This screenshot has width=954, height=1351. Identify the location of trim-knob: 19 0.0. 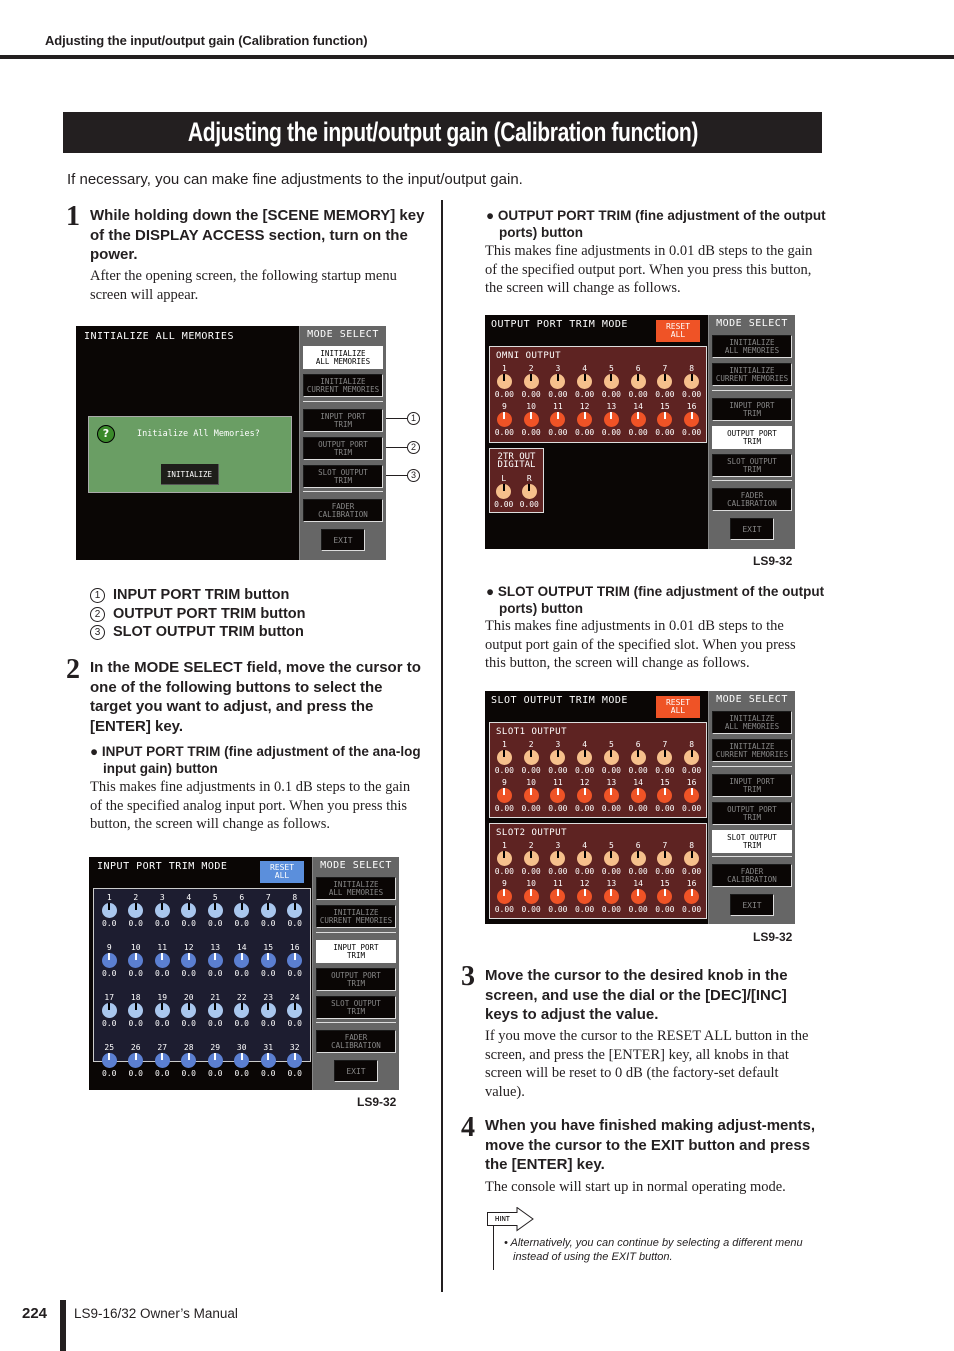
(162, 1010).